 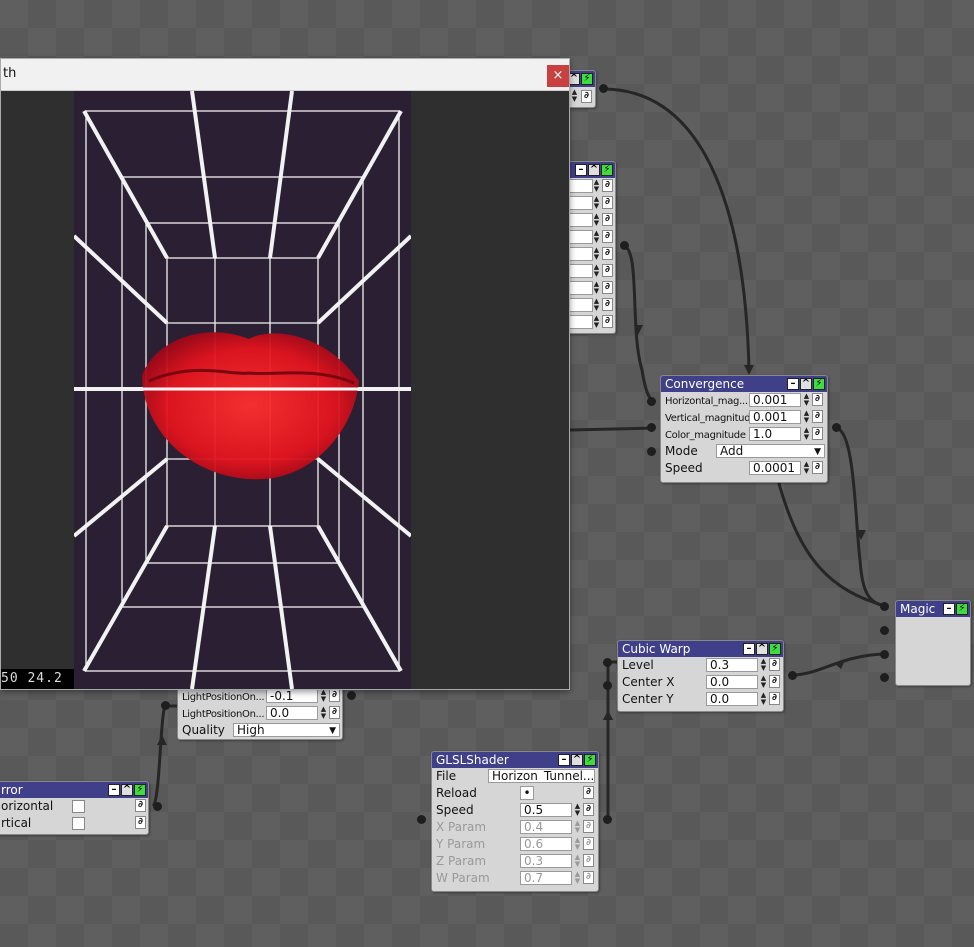 What do you see at coordinates (933, 643) in the screenshot?
I see `magic-node: Magic – ⚡` at bounding box center [933, 643].